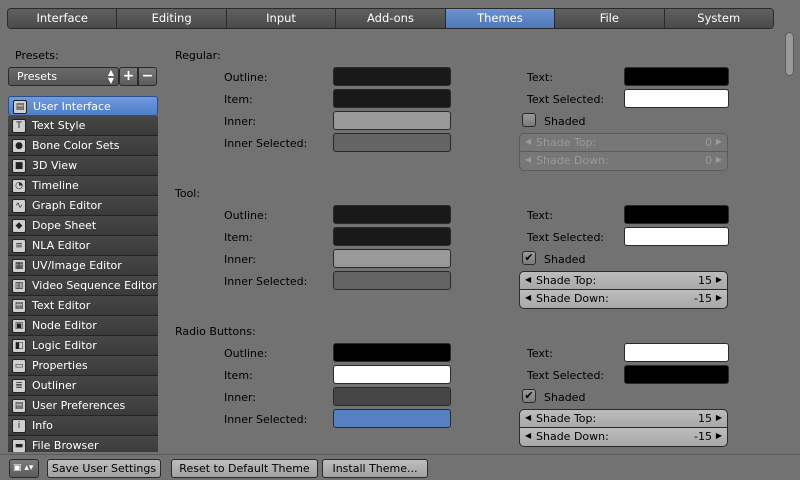  I want to click on sidebar-item-timeline: ◔ Timeline, so click(83, 186).